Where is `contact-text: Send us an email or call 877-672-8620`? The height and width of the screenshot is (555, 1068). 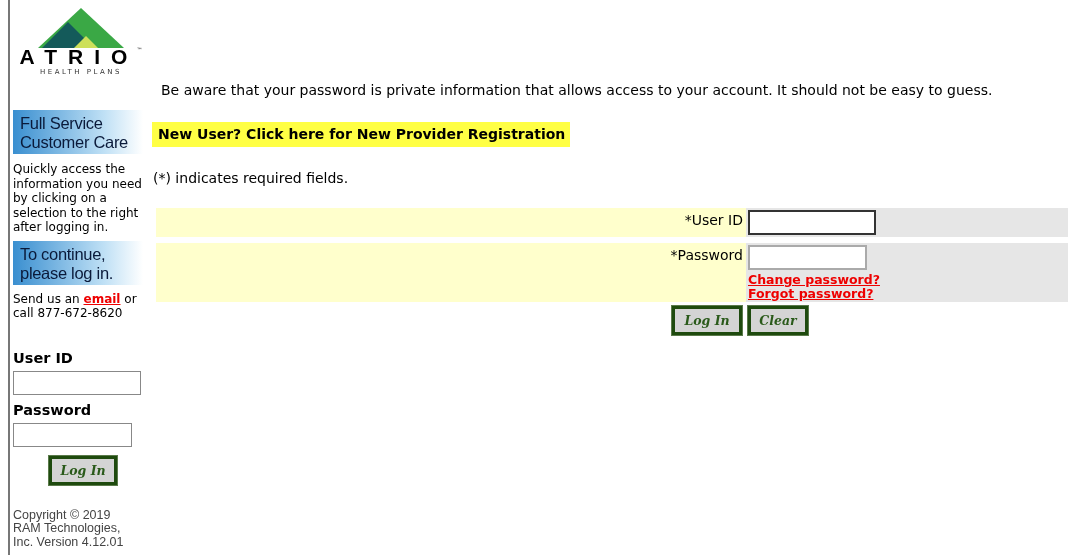 contact-text: Send us an email or call 877-672-8620 is located at coordinates (75, 306).